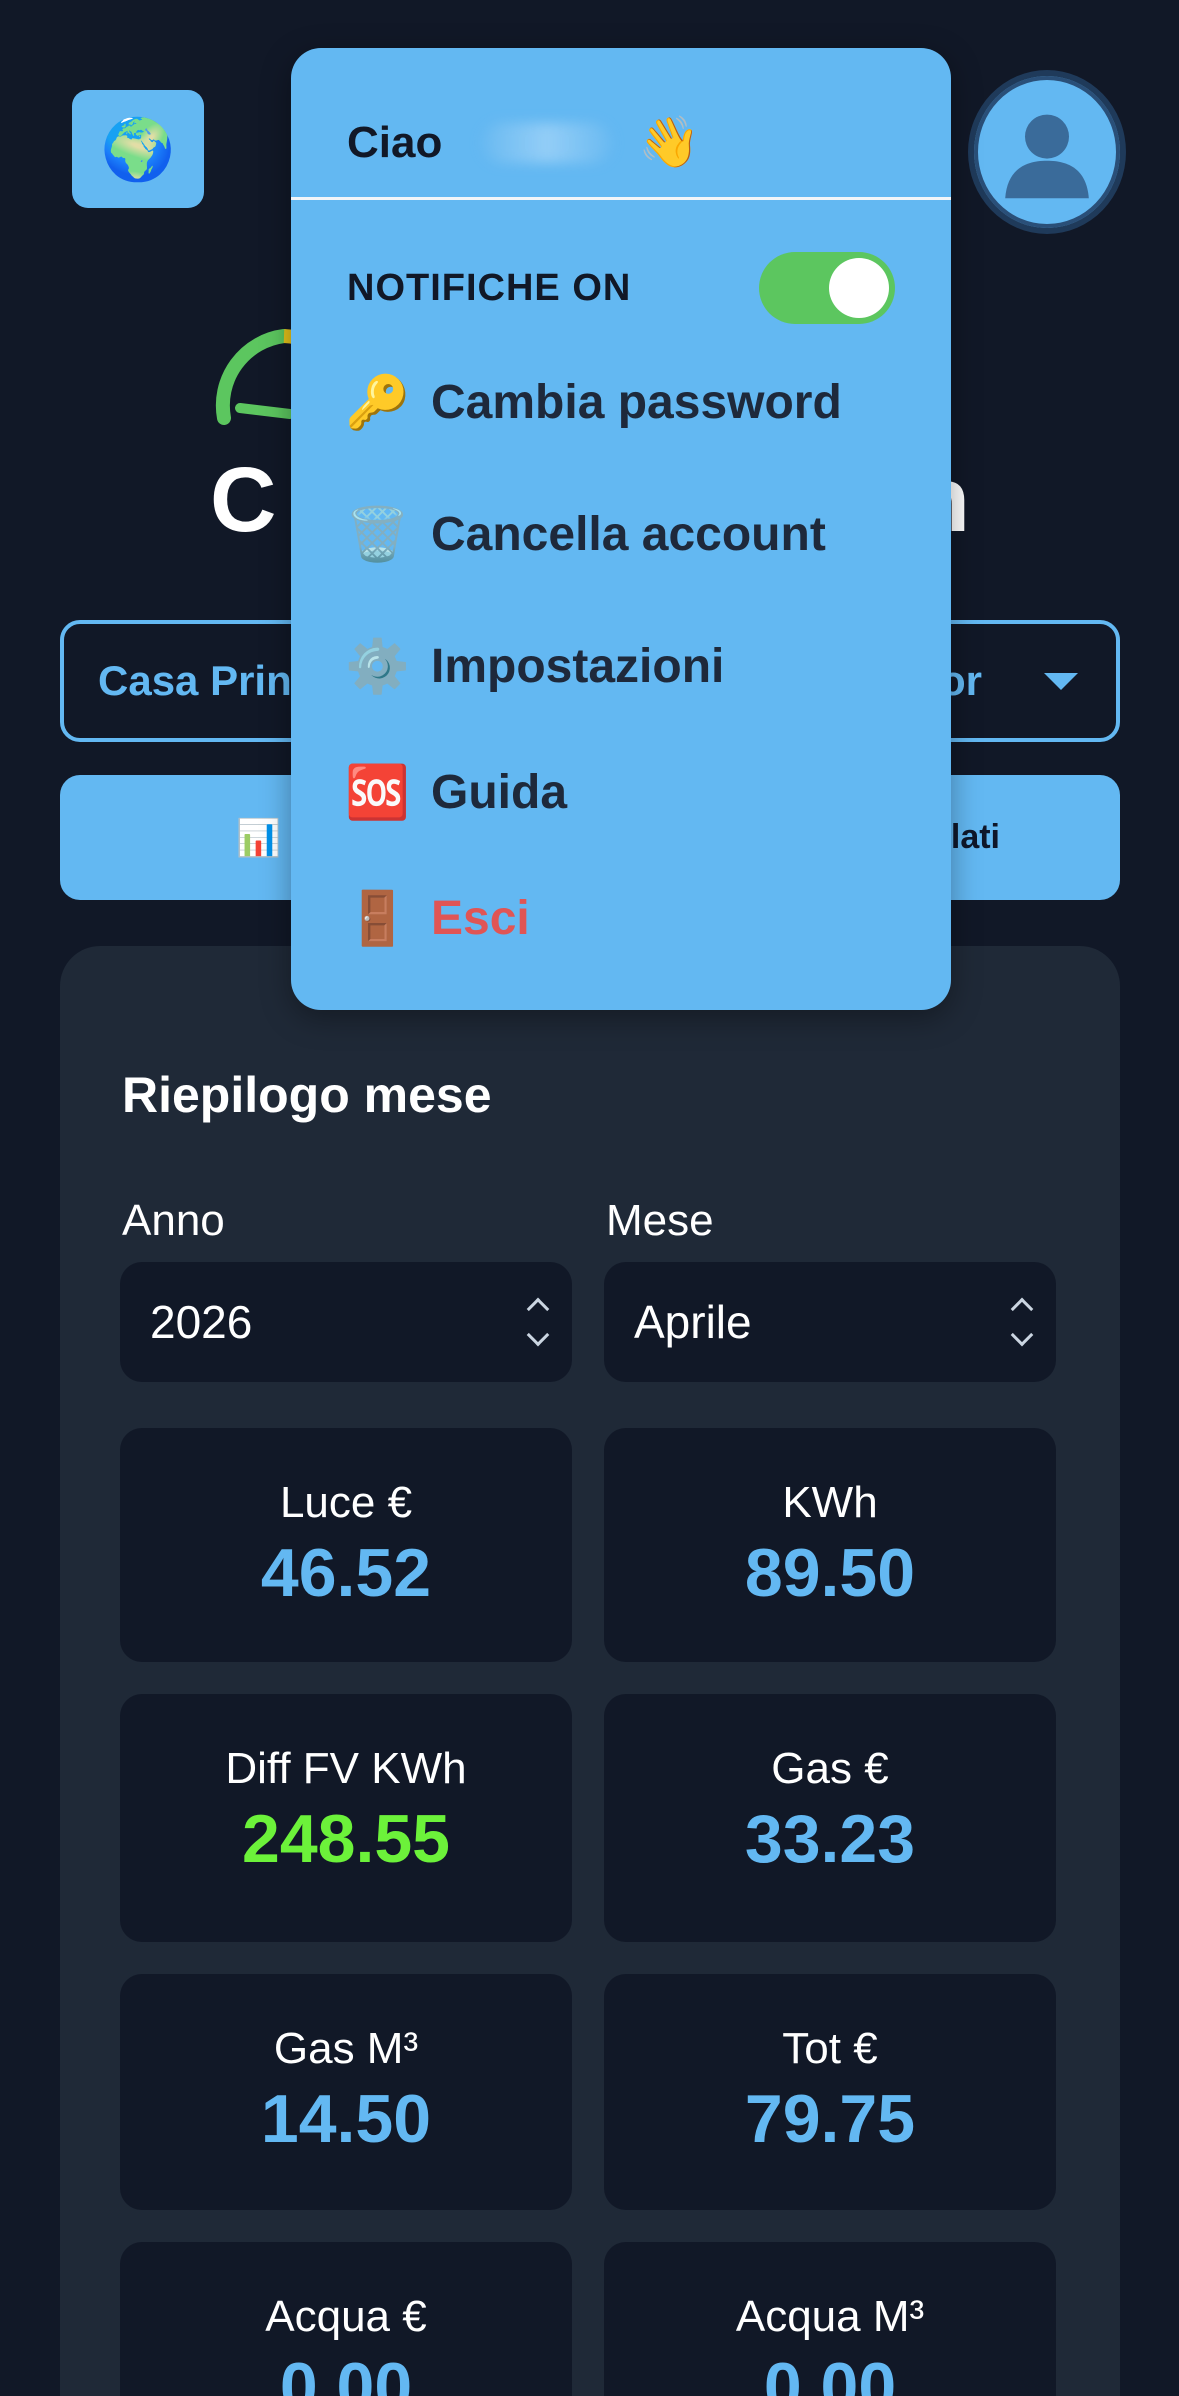 The width and height of the screenshot is (1179, 2396). What do you see at coordinates (346, 2316) in the screenshot?
I see `stat-label: Acqua €` at bounding box center [346, 2316].